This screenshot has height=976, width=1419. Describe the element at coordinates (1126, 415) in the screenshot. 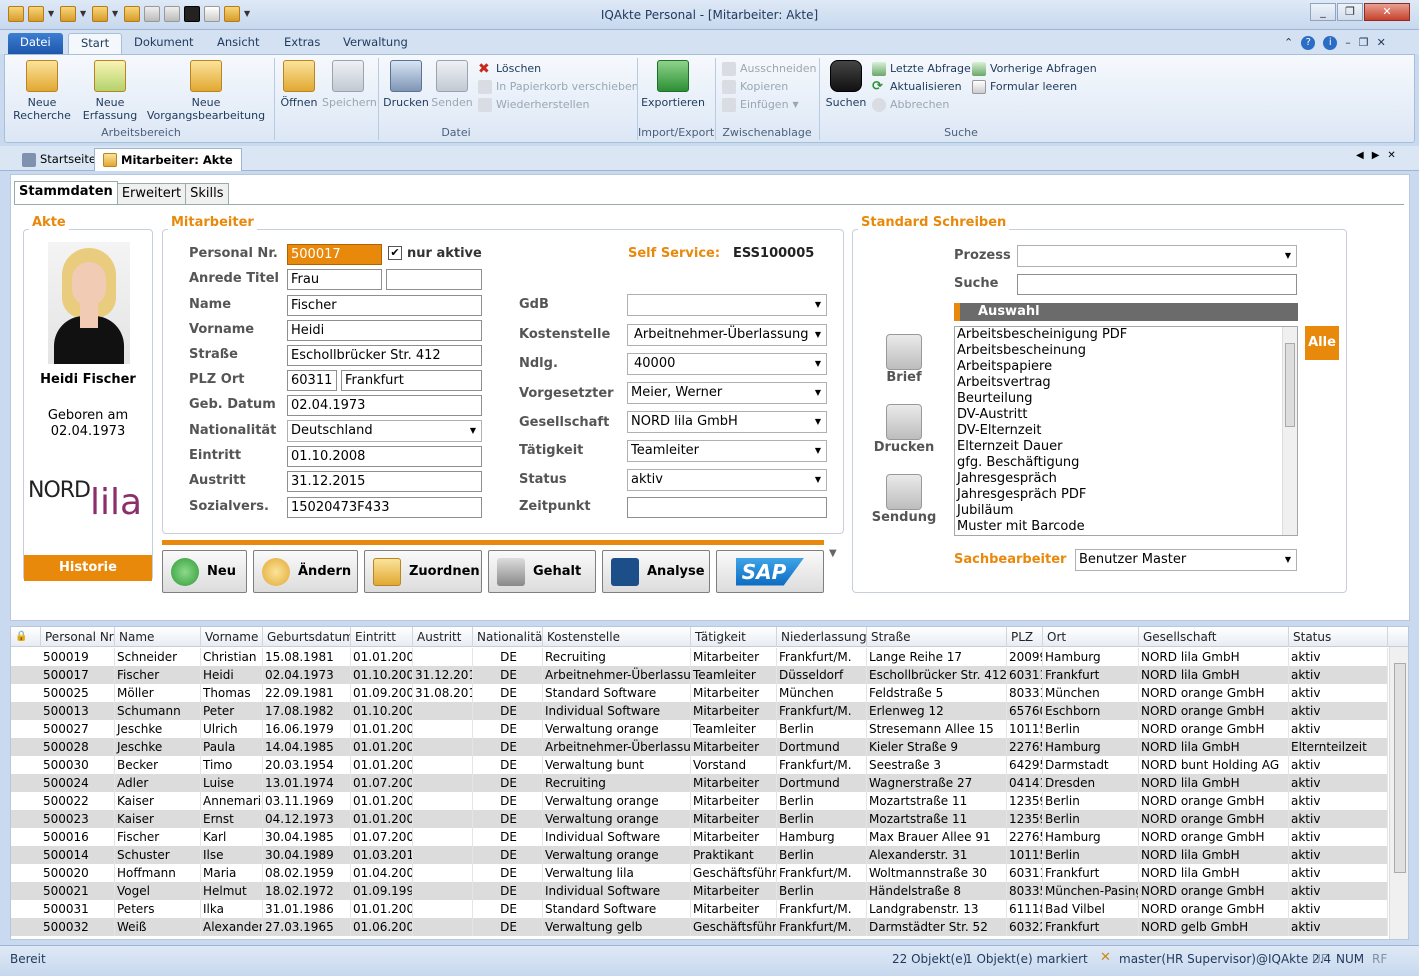

I see `list-item: DV-Austritt` at that location.